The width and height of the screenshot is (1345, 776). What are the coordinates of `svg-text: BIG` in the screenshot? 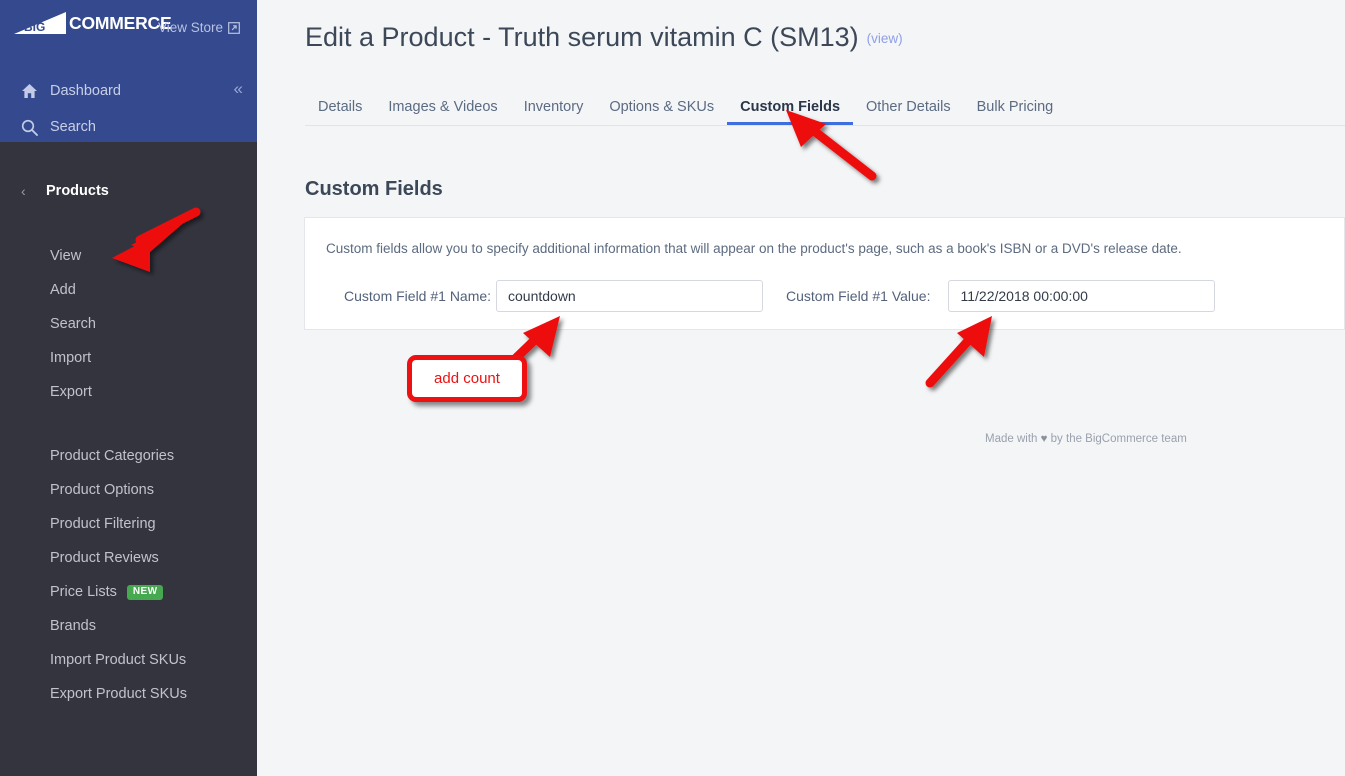 It's located at (34, 27).